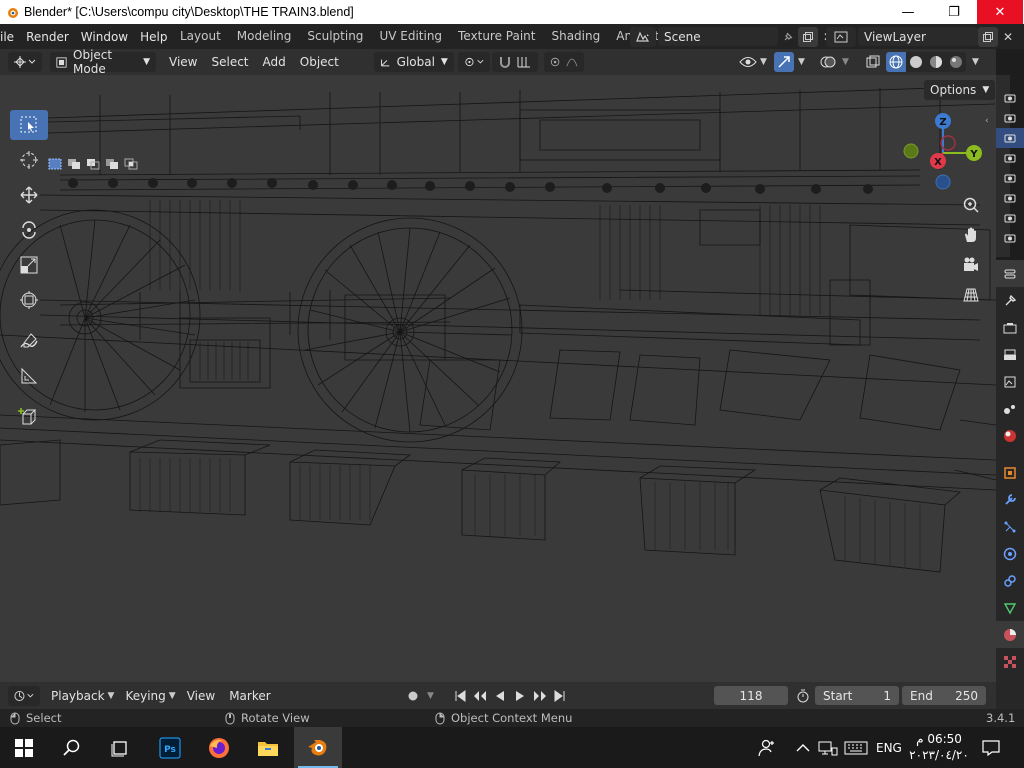 The width and height of the screenshot is (1024, 768). What do you see at coordinates (29, 265) in the screenshot?
I see `scale-tool` at bounding box center [29, 265].